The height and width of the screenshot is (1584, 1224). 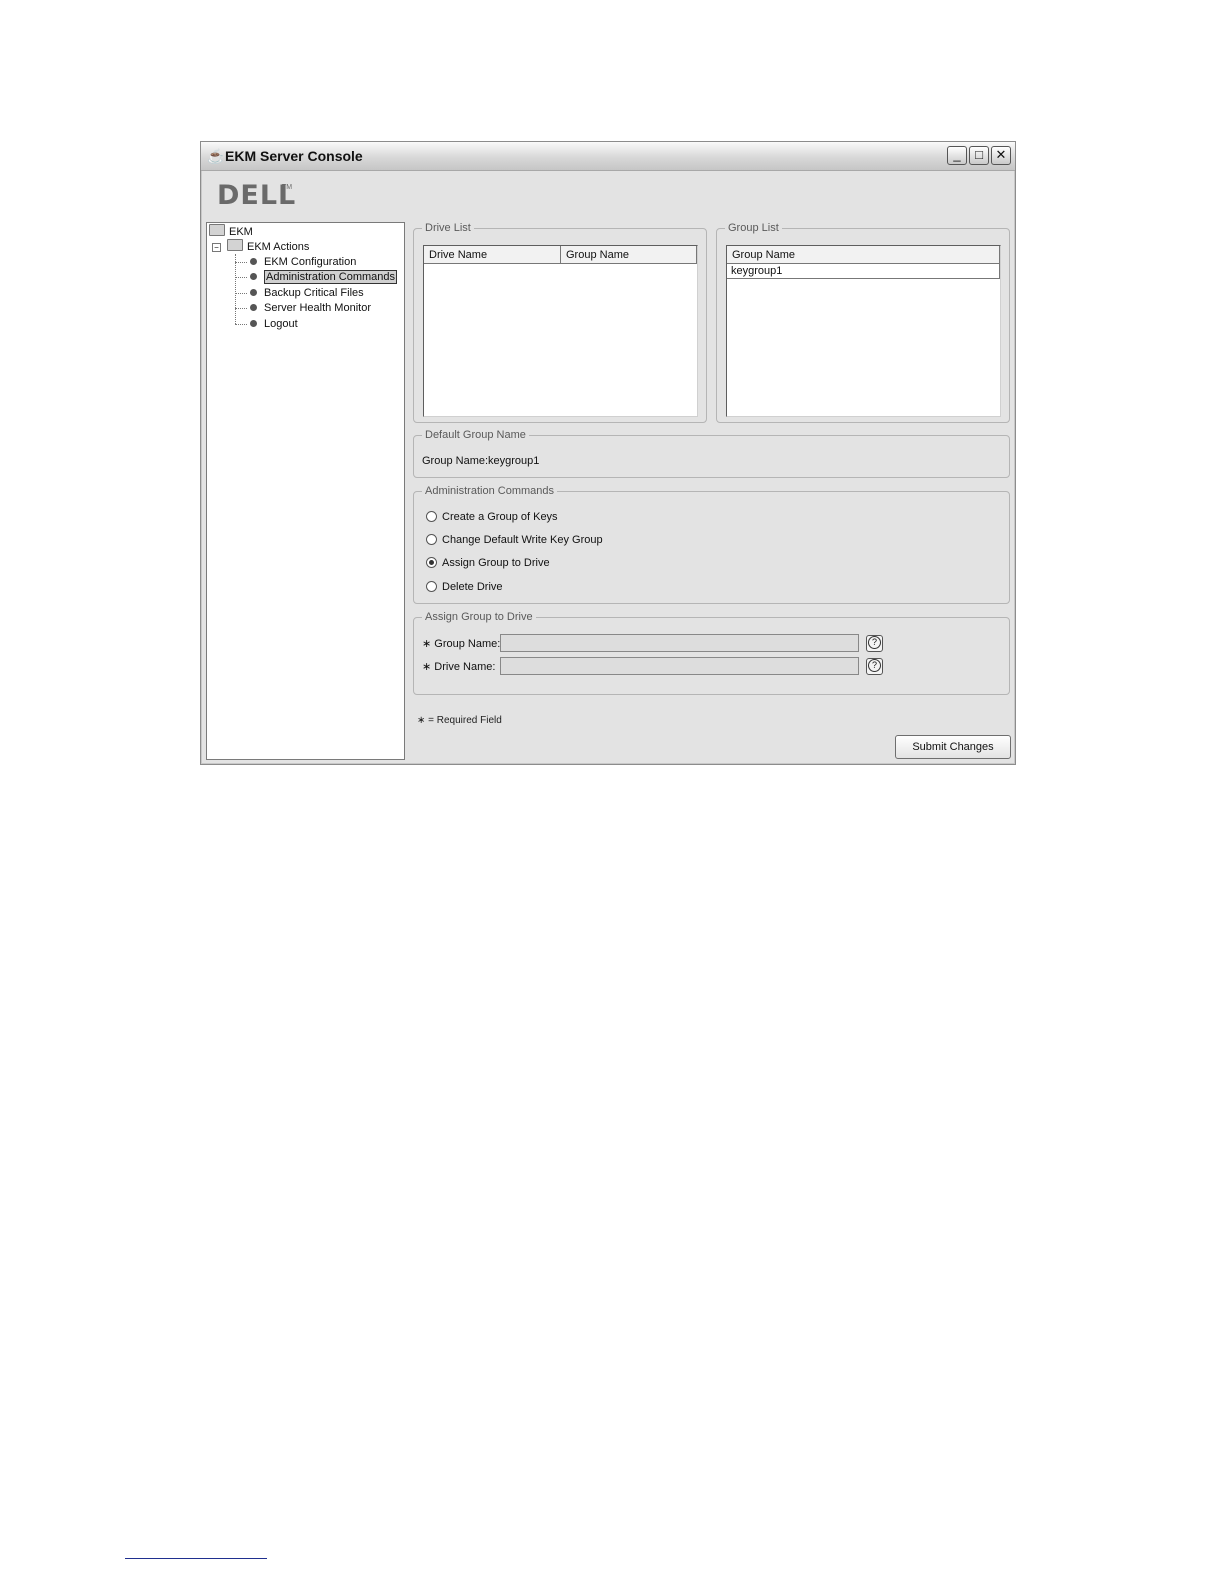 I want to click on radio-create-group-of-keys: Create a Group of Keys, so click(x=492, y=518).